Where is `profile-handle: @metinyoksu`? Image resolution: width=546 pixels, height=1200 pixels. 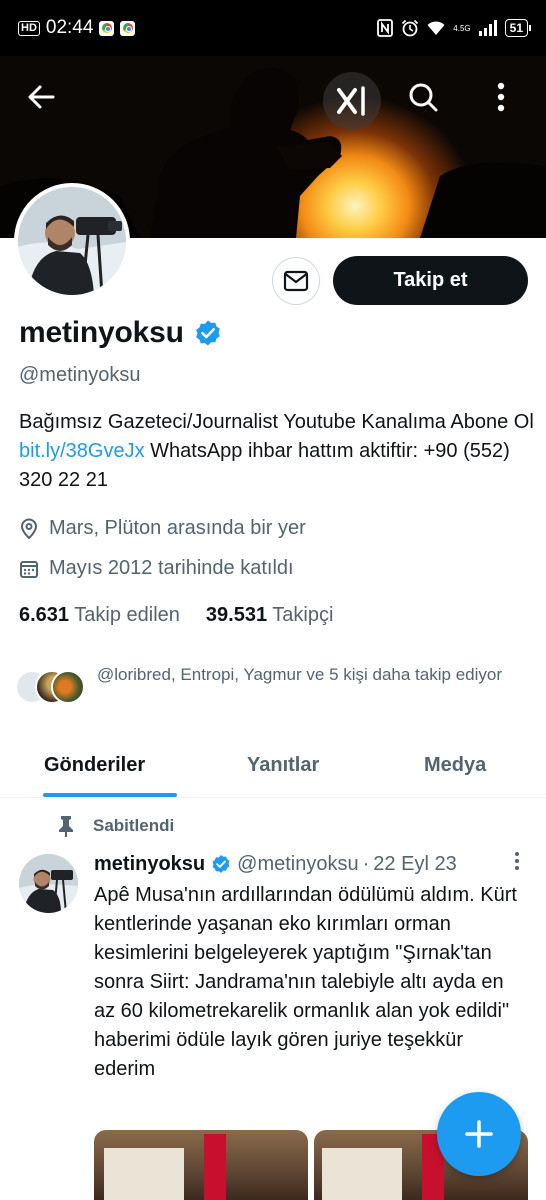
profile-handle: @metinyoksu is located at coordinates (80, 375).